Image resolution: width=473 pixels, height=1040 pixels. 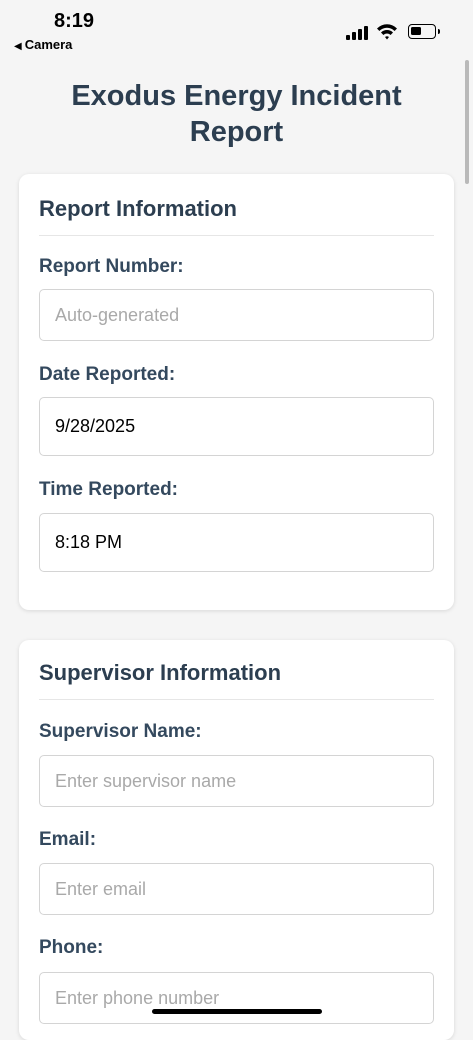 What do you see at coordinates (236, 29) in the screenshot?
I see `status-bar: 8:19 ◀ Camera` at bounding box center [236, 29].